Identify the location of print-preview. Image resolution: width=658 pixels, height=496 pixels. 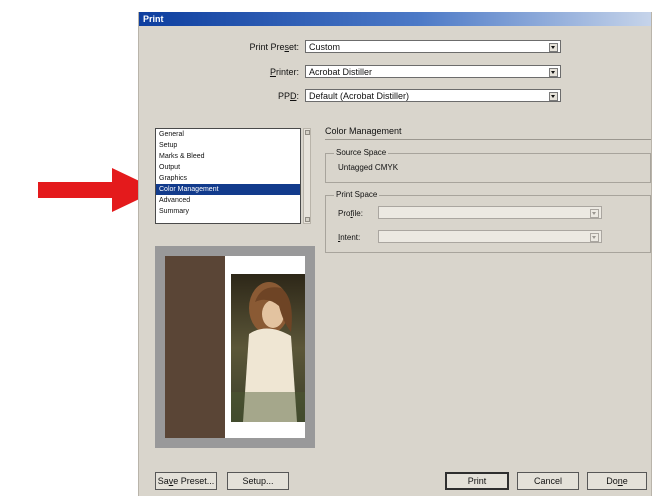
(235, 347).